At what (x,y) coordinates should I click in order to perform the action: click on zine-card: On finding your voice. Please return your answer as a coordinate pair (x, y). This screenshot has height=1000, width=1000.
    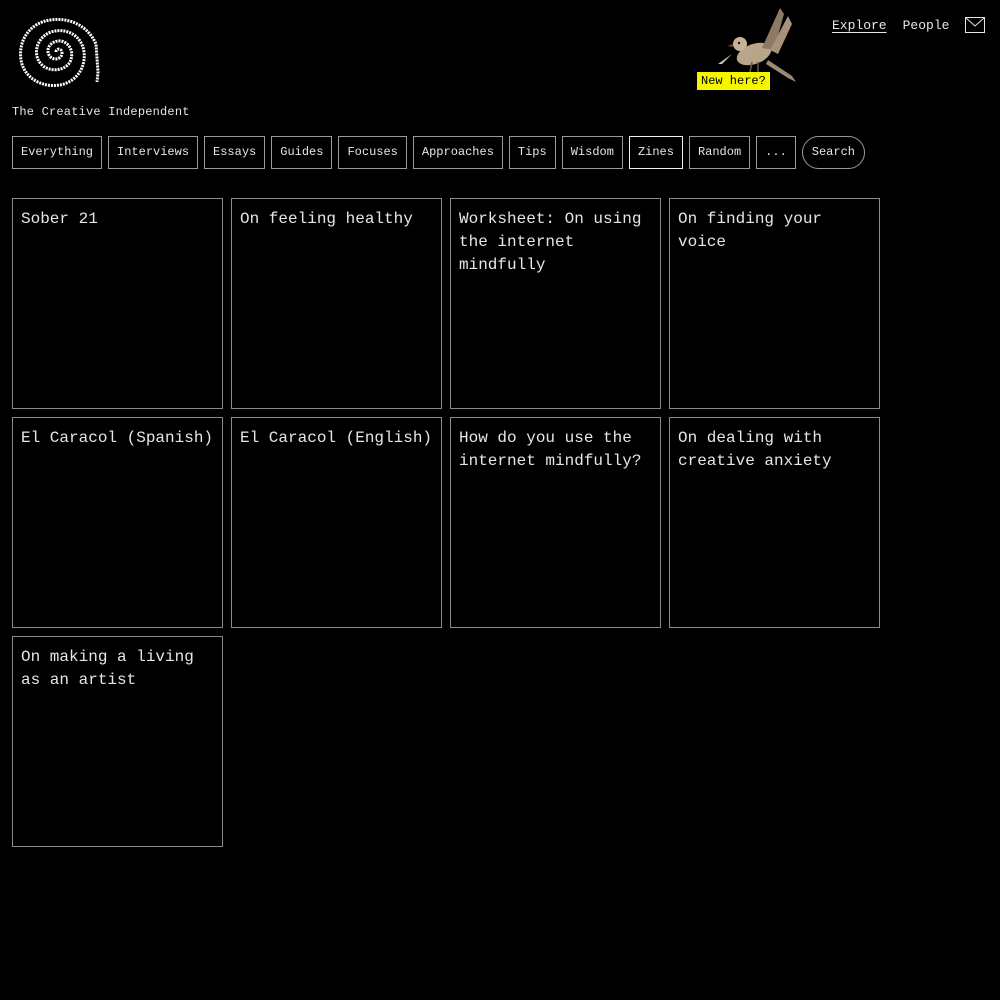
    Looking at the image, I should click on (774, 303).